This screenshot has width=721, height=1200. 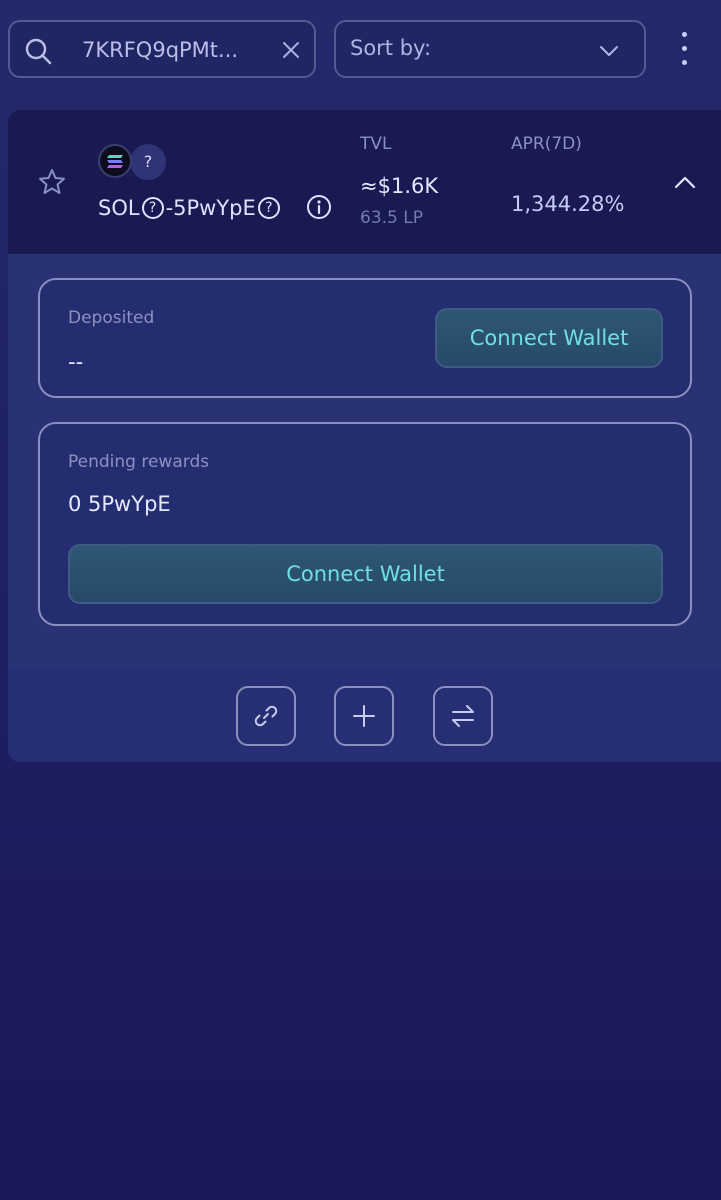 What do you see at coordinates (685, 49) in the screenshot?
I see `more-vertical-icon` at bounding box center [685, 49].